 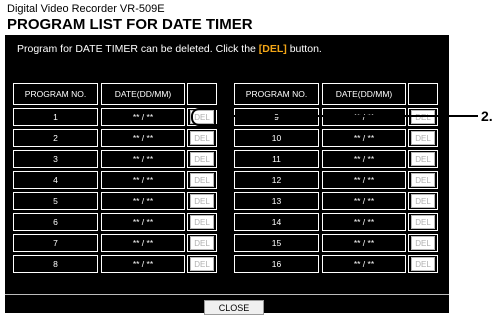 What do you see at coordinates (55, 159) in the screenshot?
I see `program-number: 3` at bounding box center [55, 159].